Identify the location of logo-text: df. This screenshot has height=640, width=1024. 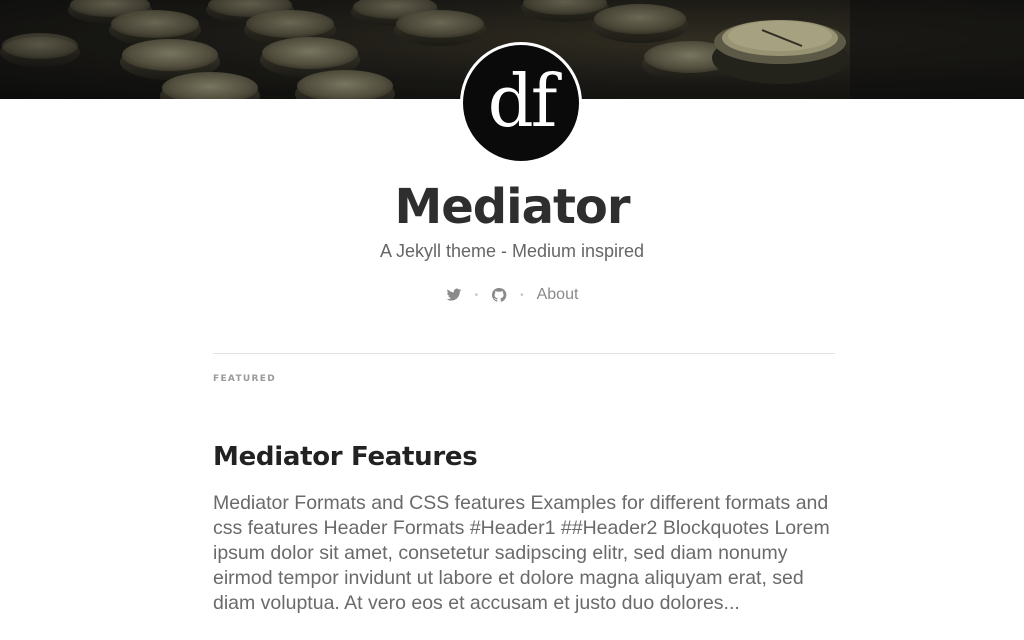
(521, 103).